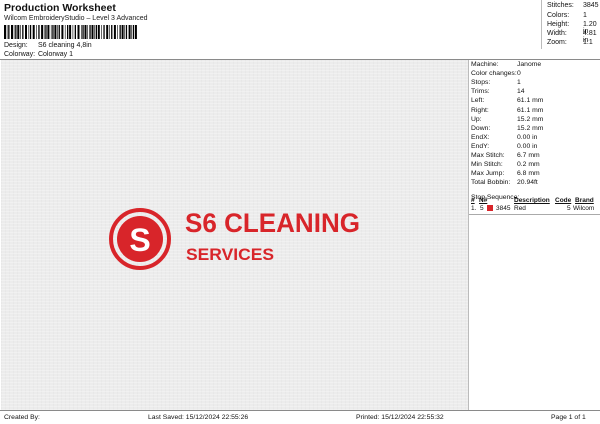 This screenshot has height=424, width=600. What do you see at coordinates (488, 174) in the screenshot?
I see `property-label: Max Jump:` at bounding box center [488, 174].